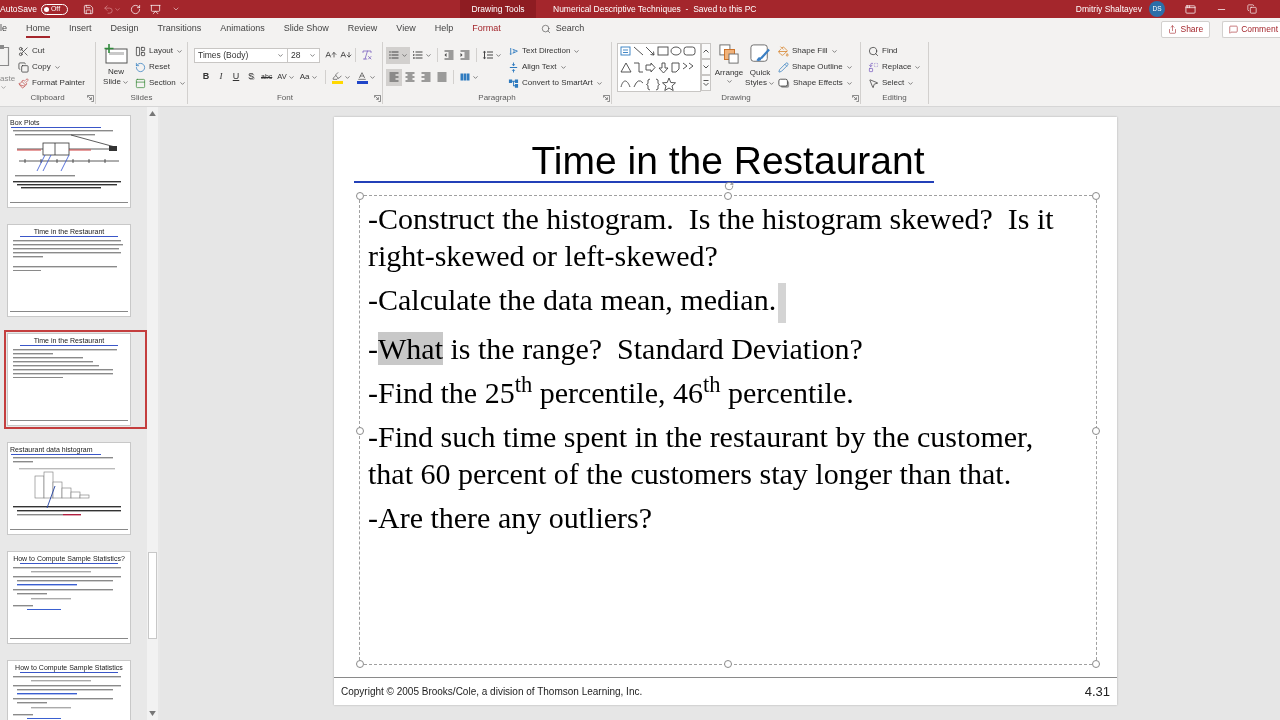 The height and width of the screenshot is (720, 1280). Describe the element at coordinates (38, 29) in the screenshot. I see `ribbon-tab: Home` at that location.